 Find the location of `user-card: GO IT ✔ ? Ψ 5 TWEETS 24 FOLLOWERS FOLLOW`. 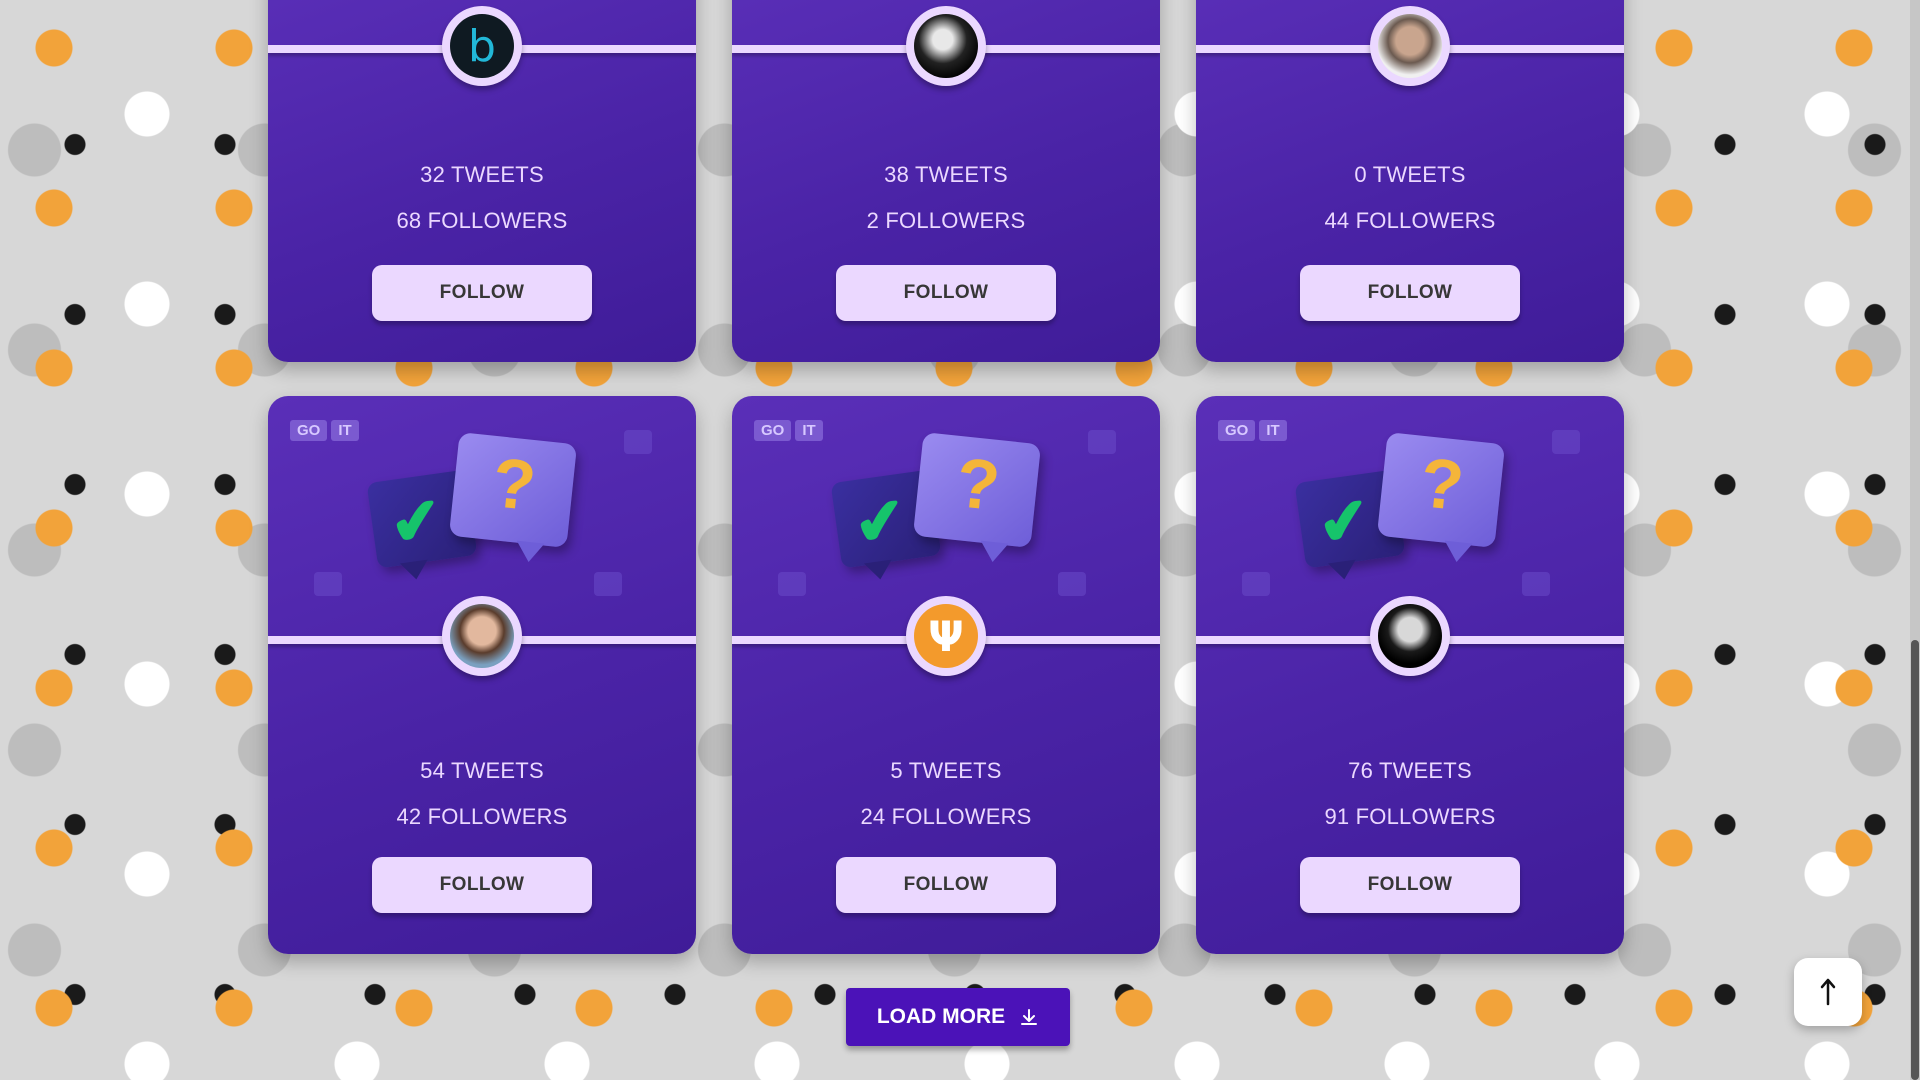

user-card: GO IT ✔ ? Ψ 5 TWEETS 24 FOLLOWERS FOLLOW is located at coordinates (946, 675).